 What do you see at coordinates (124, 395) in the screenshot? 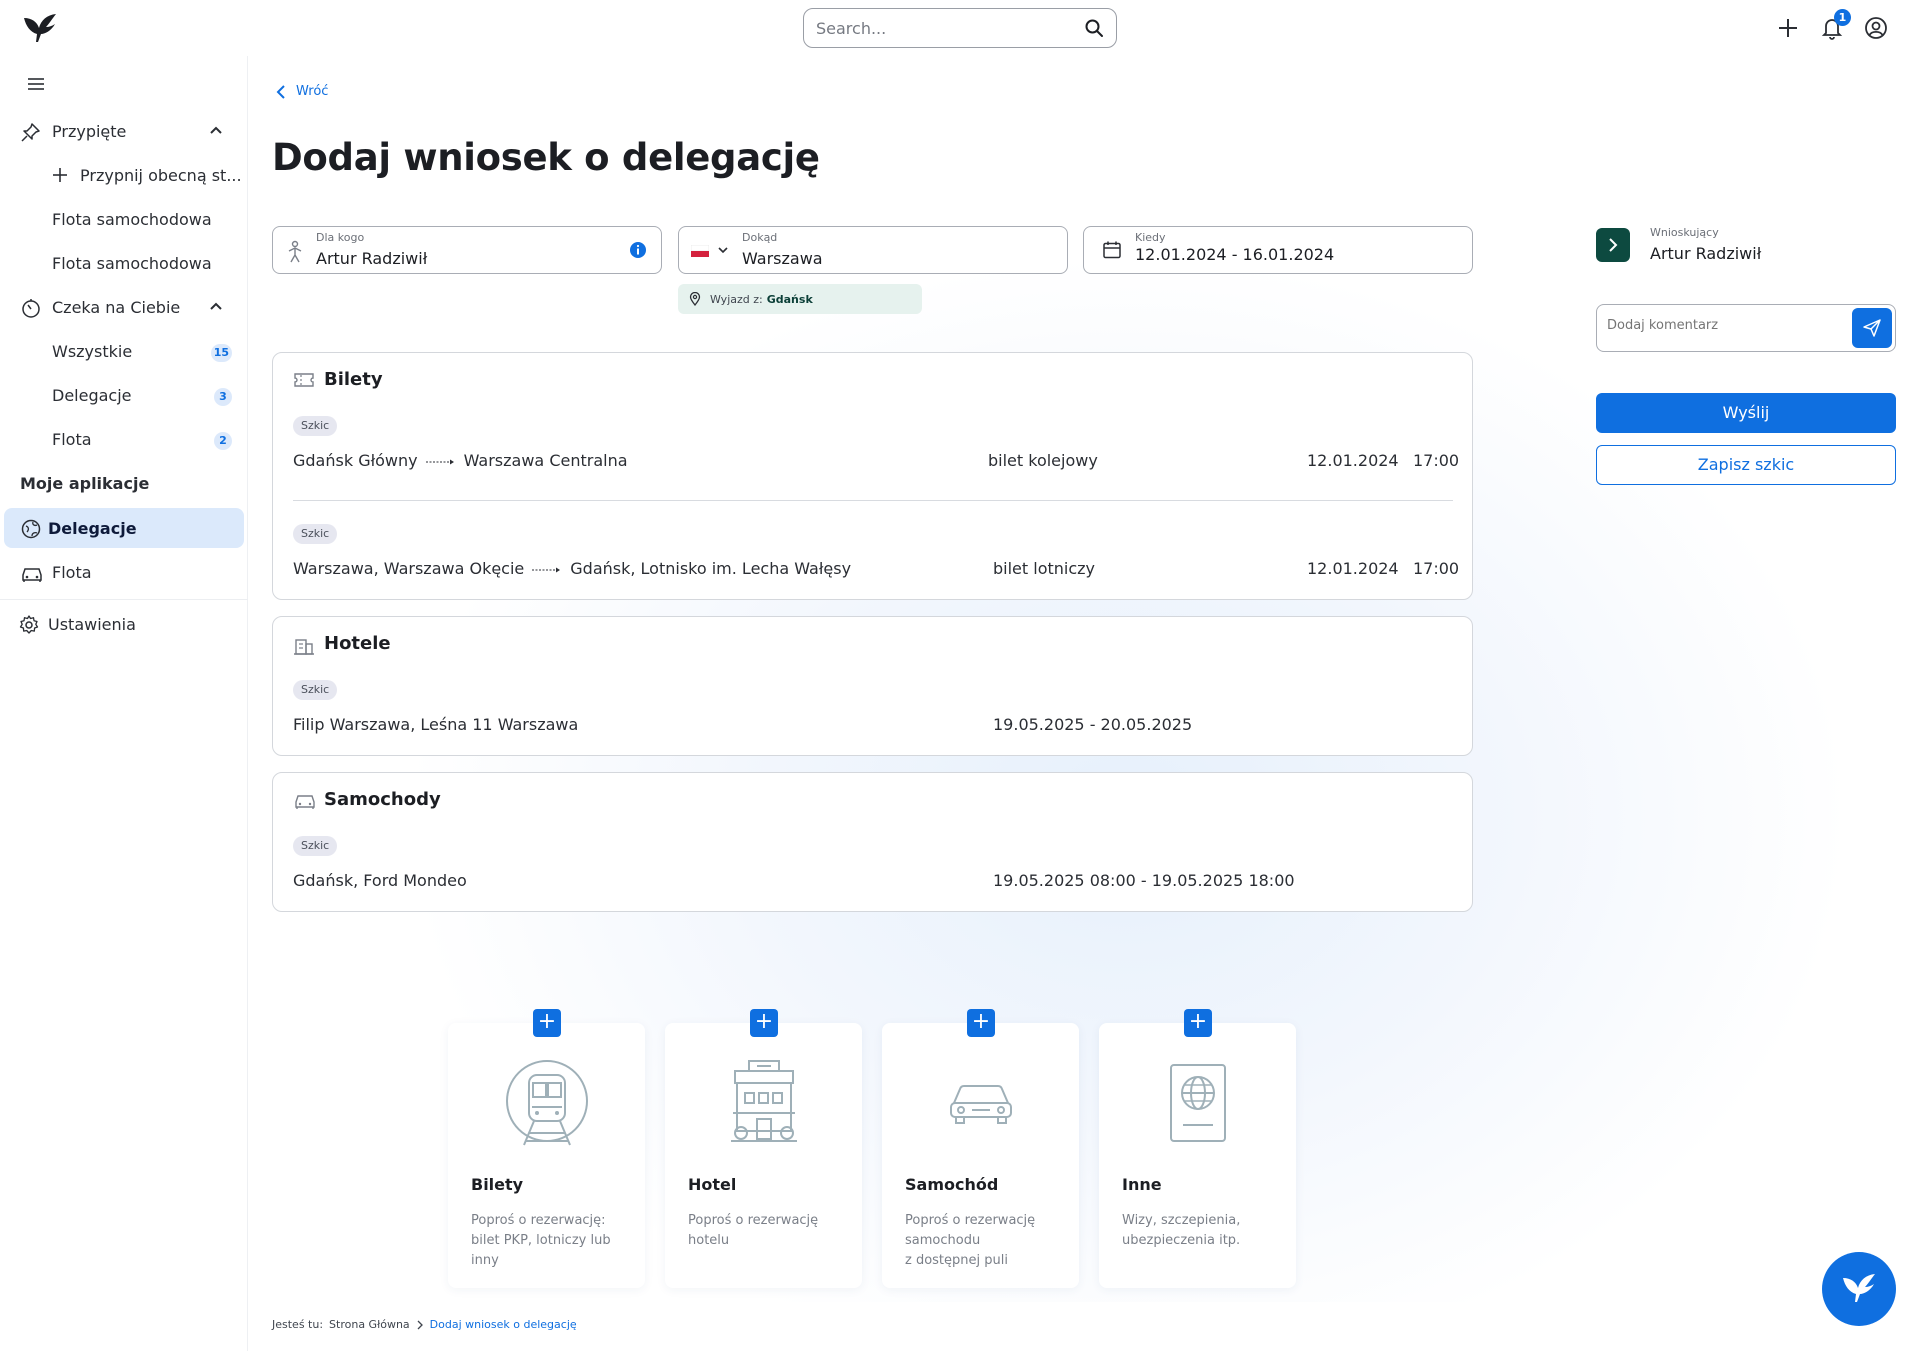
I see `sidebar-item-delegacje-waiting: Delegacje 3` at bounding box center [124, 395].